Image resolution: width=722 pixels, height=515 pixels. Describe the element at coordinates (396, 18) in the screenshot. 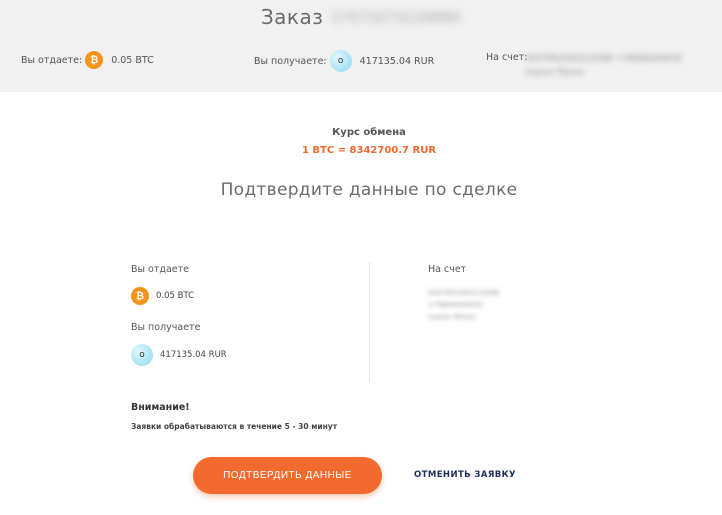

I see `order-number: 17573273134884` at that location.